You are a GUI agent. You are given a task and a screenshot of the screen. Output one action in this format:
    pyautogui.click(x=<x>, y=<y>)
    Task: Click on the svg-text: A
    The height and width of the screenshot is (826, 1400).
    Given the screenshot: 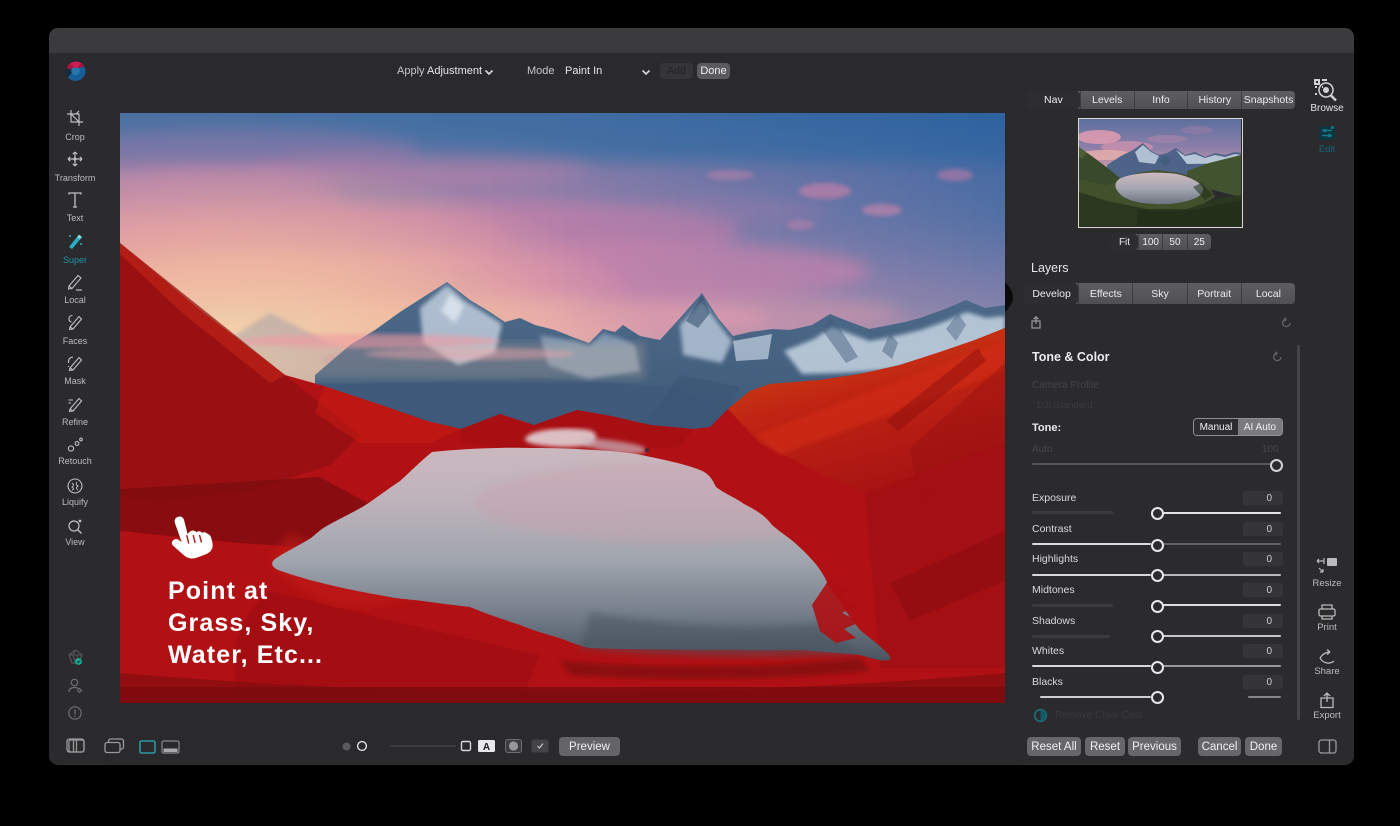 What is the action you would take?
    pyautogui.click(x=486, y=747)
    